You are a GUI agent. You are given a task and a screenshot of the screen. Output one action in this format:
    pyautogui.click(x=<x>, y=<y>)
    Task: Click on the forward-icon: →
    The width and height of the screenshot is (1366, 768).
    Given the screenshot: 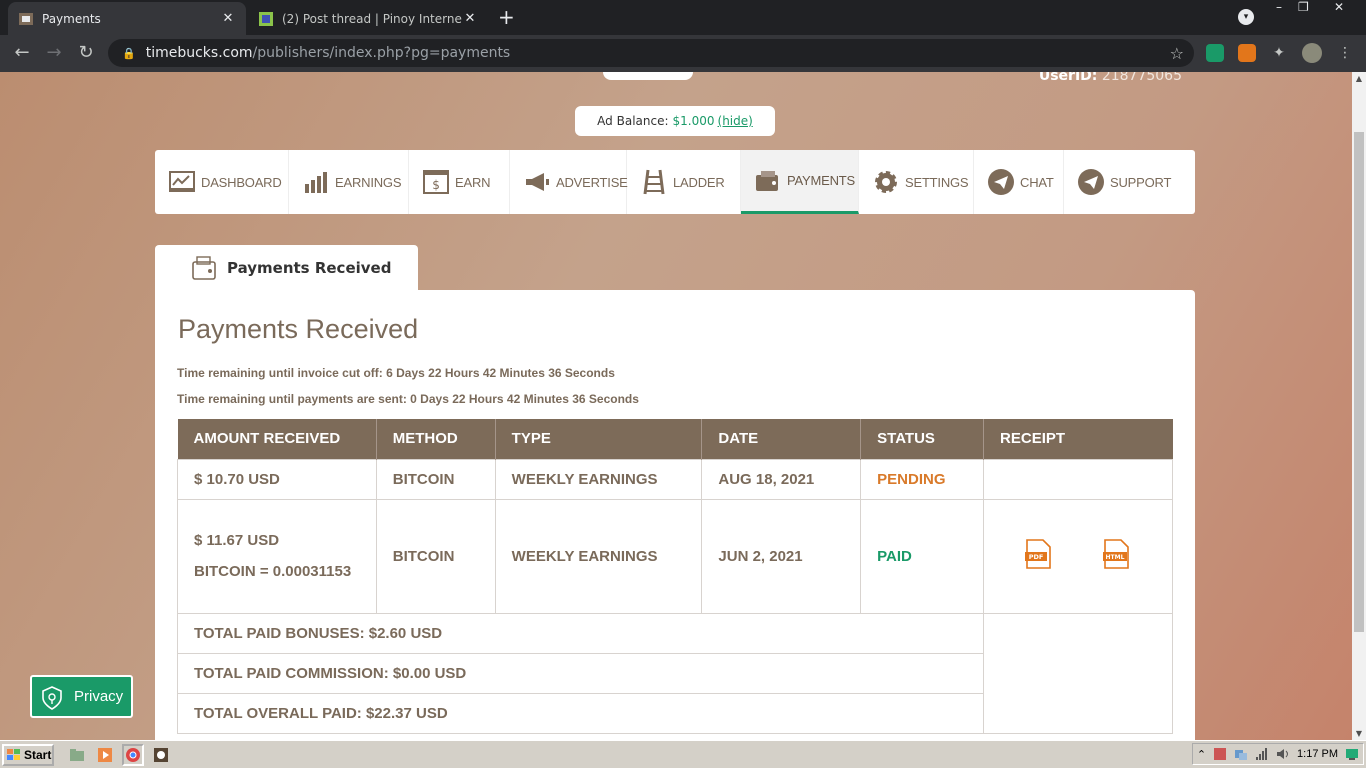 What is the action you would take?
    pyautogui.click(x=54, y=53)
    